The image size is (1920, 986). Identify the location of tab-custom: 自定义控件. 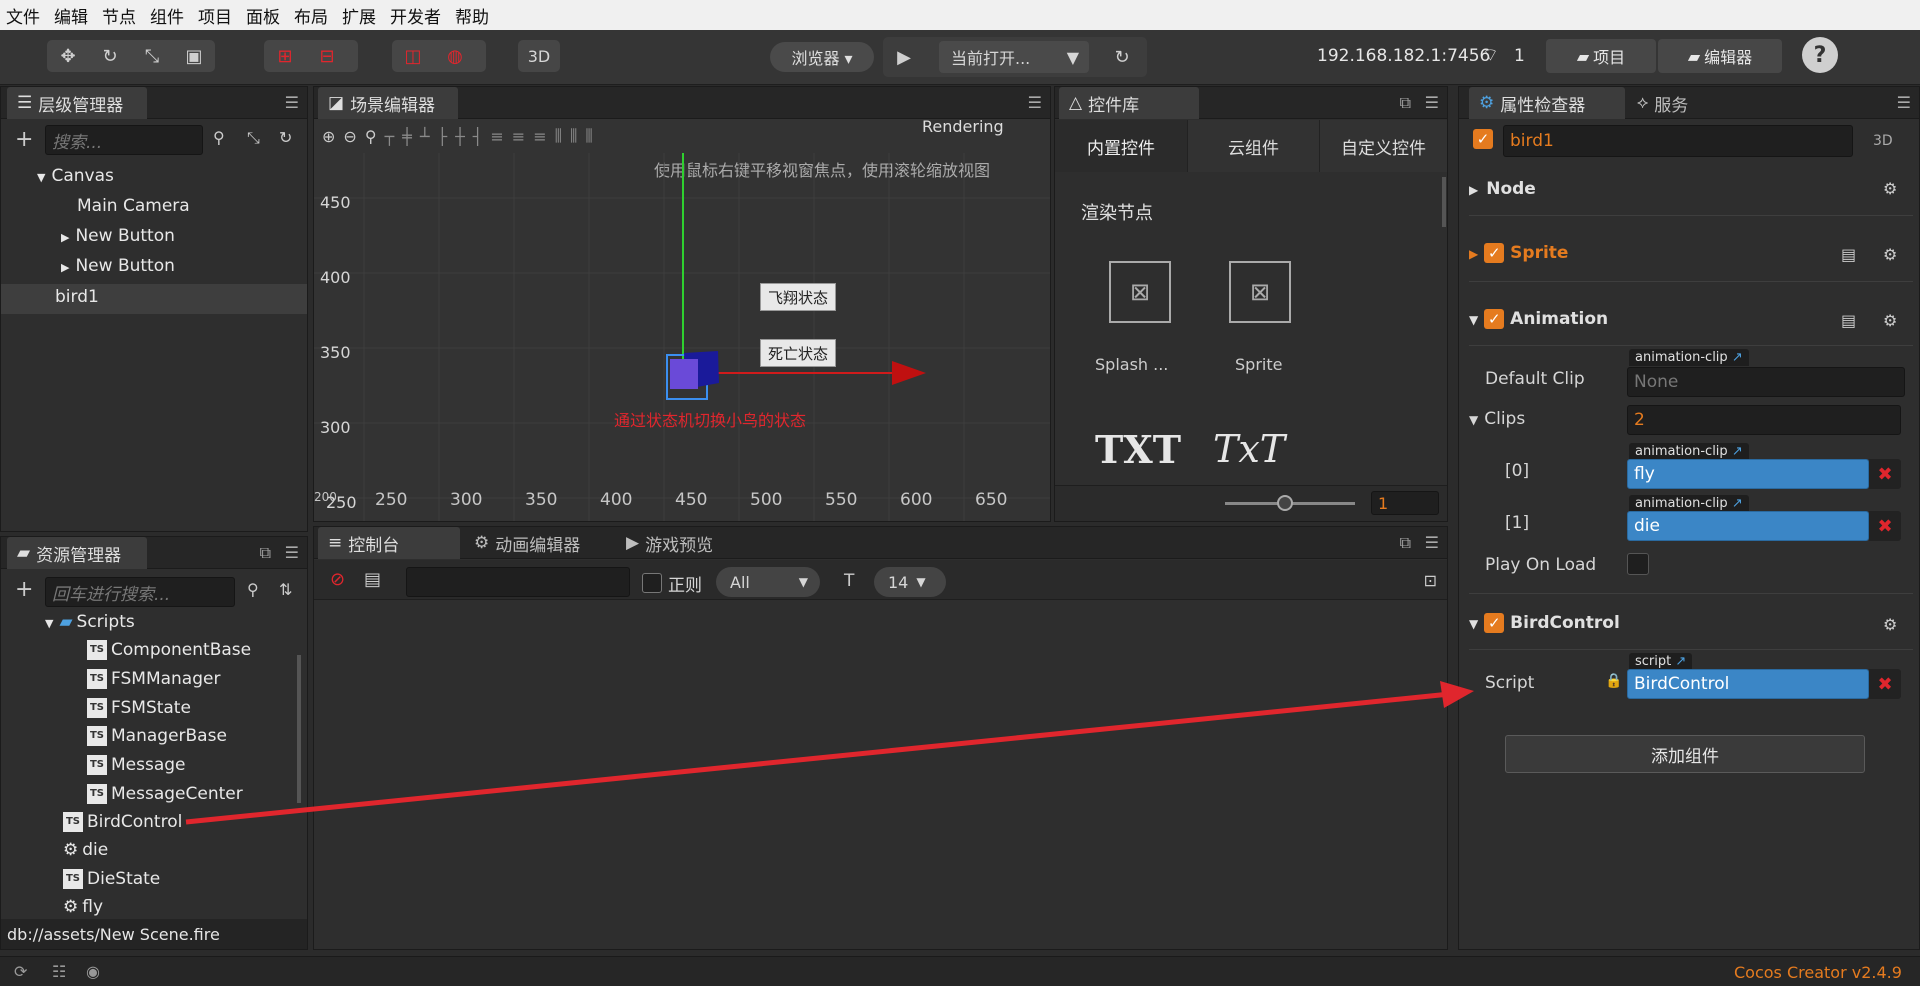
(1383, 146).